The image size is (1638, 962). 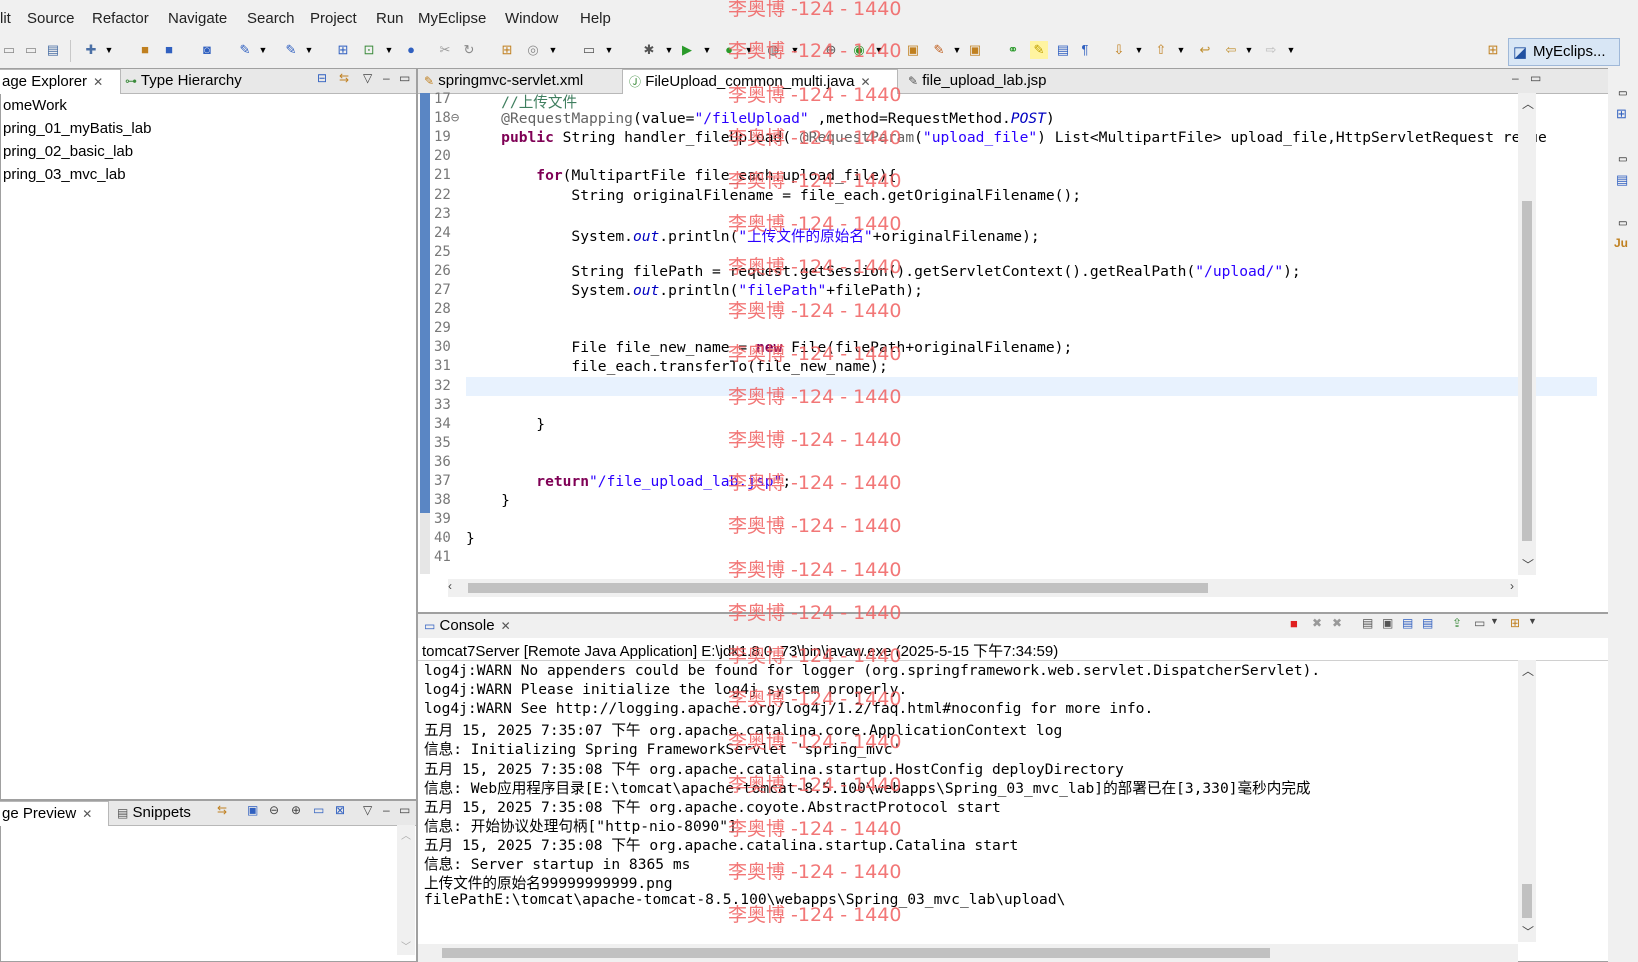 What do you see at coordinates (1387, 623) in the screenshot?
I see `scroll-lock-icon: ▣` at bounding box center [1387, 623].